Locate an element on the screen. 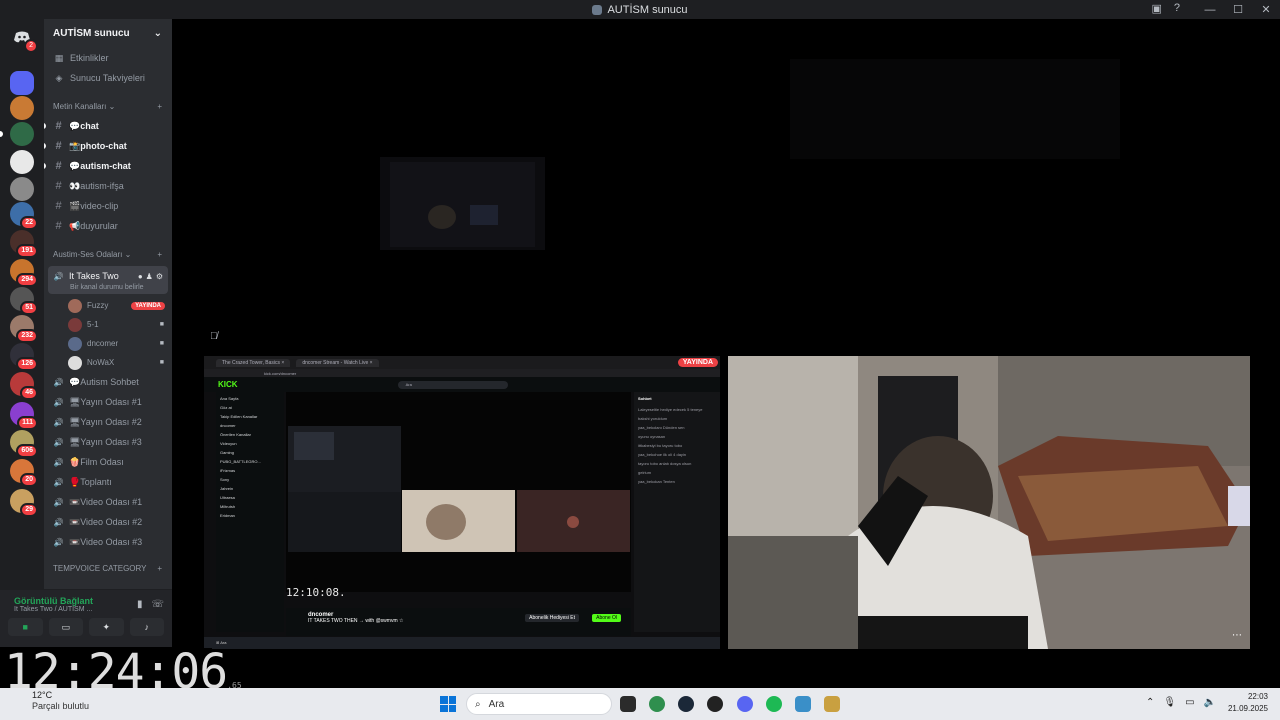 The width and height of the screenshot is (1280, 720). taskbar-clock: 22:03 21.09.2025 is located at coordinates (1248, 703).